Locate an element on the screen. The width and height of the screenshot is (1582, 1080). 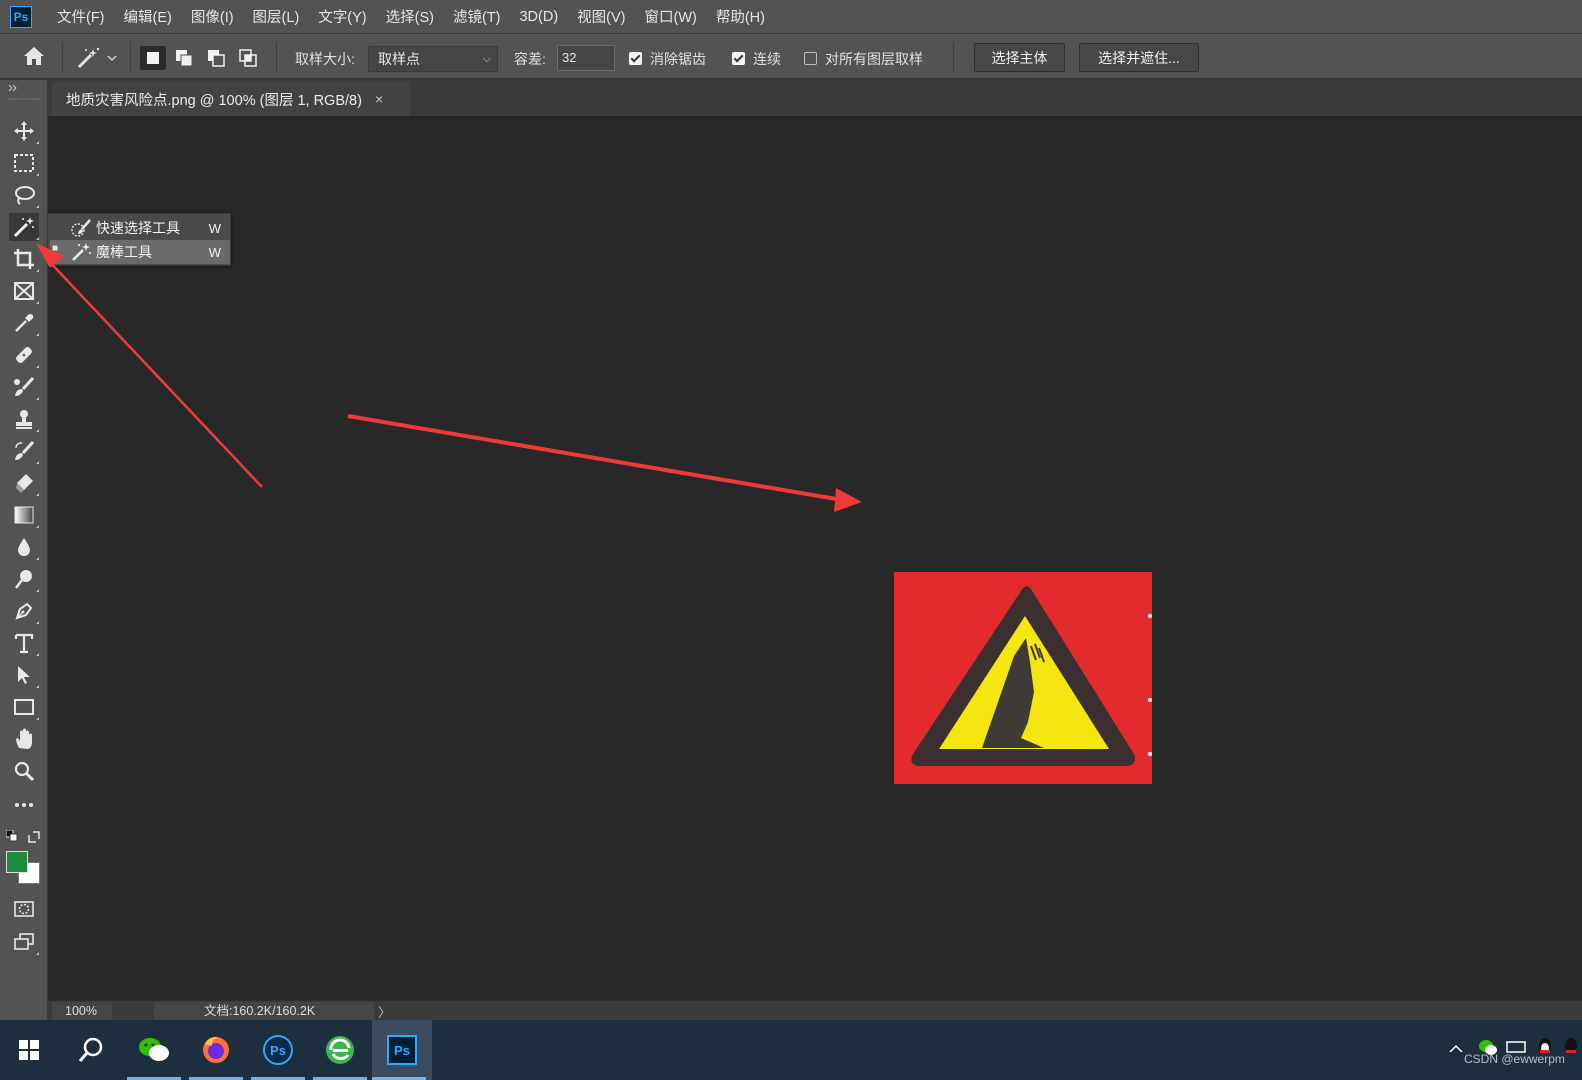
document-image is located at coordinates (1023, 678).